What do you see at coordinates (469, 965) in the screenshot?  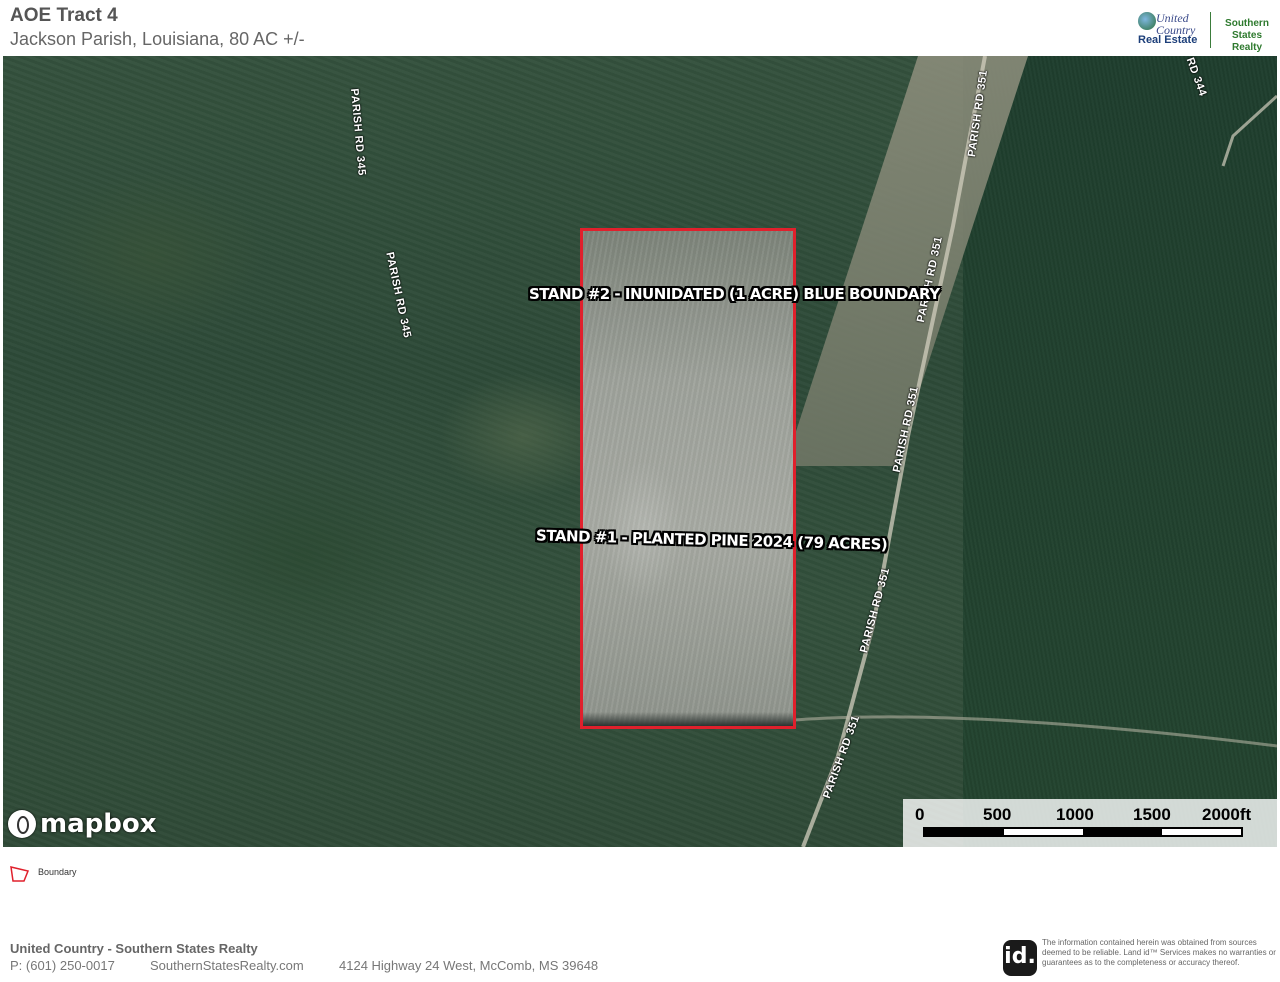 I see `footer-address: 4124 Highway 24 West, McComb, MS 39648` at bounding box center [469, 965].